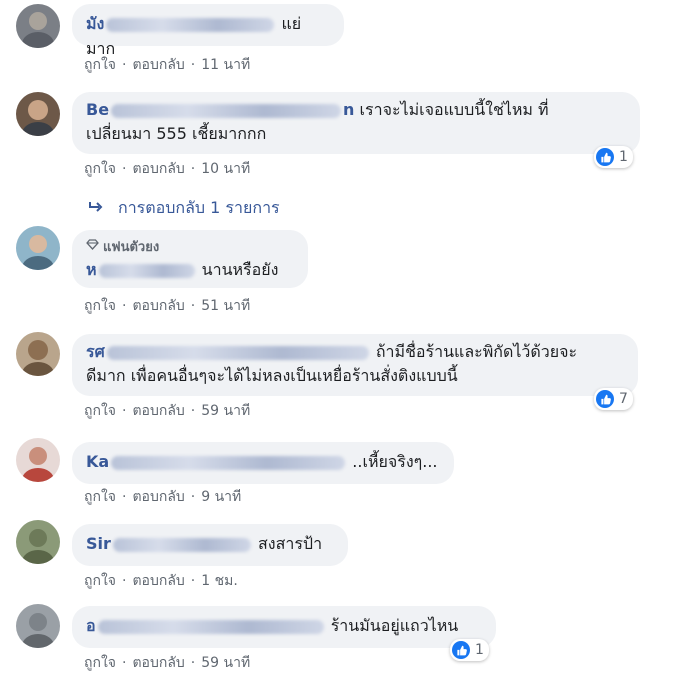 The height and width of the screenshot is (679, 683). I want to click on reaction-count: 7, so click(613, 399).